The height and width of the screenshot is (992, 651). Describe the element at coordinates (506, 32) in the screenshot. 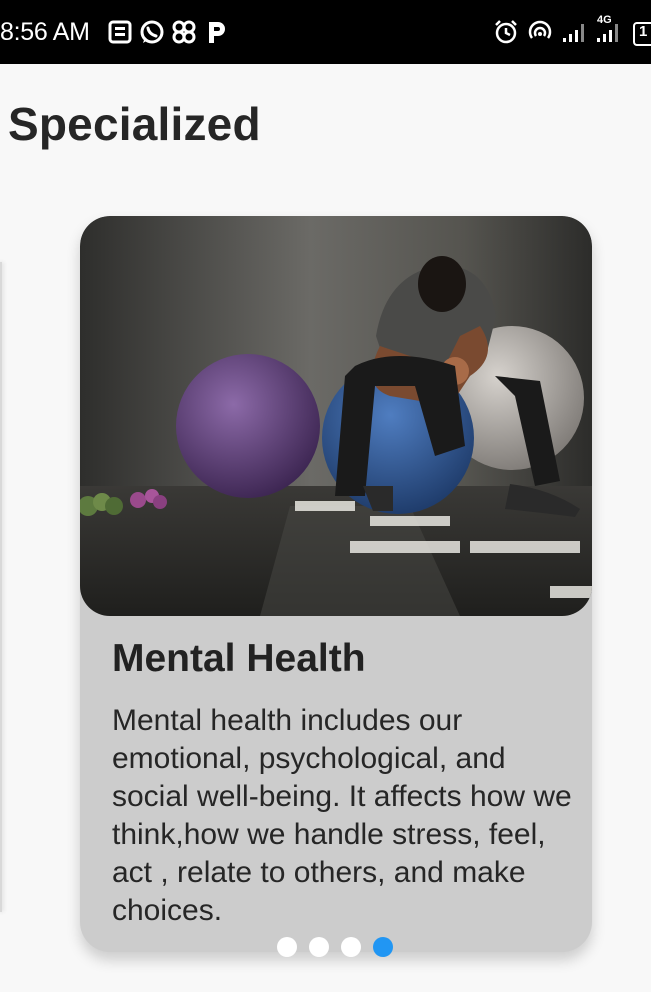

I see `alarm-icon` at that location.